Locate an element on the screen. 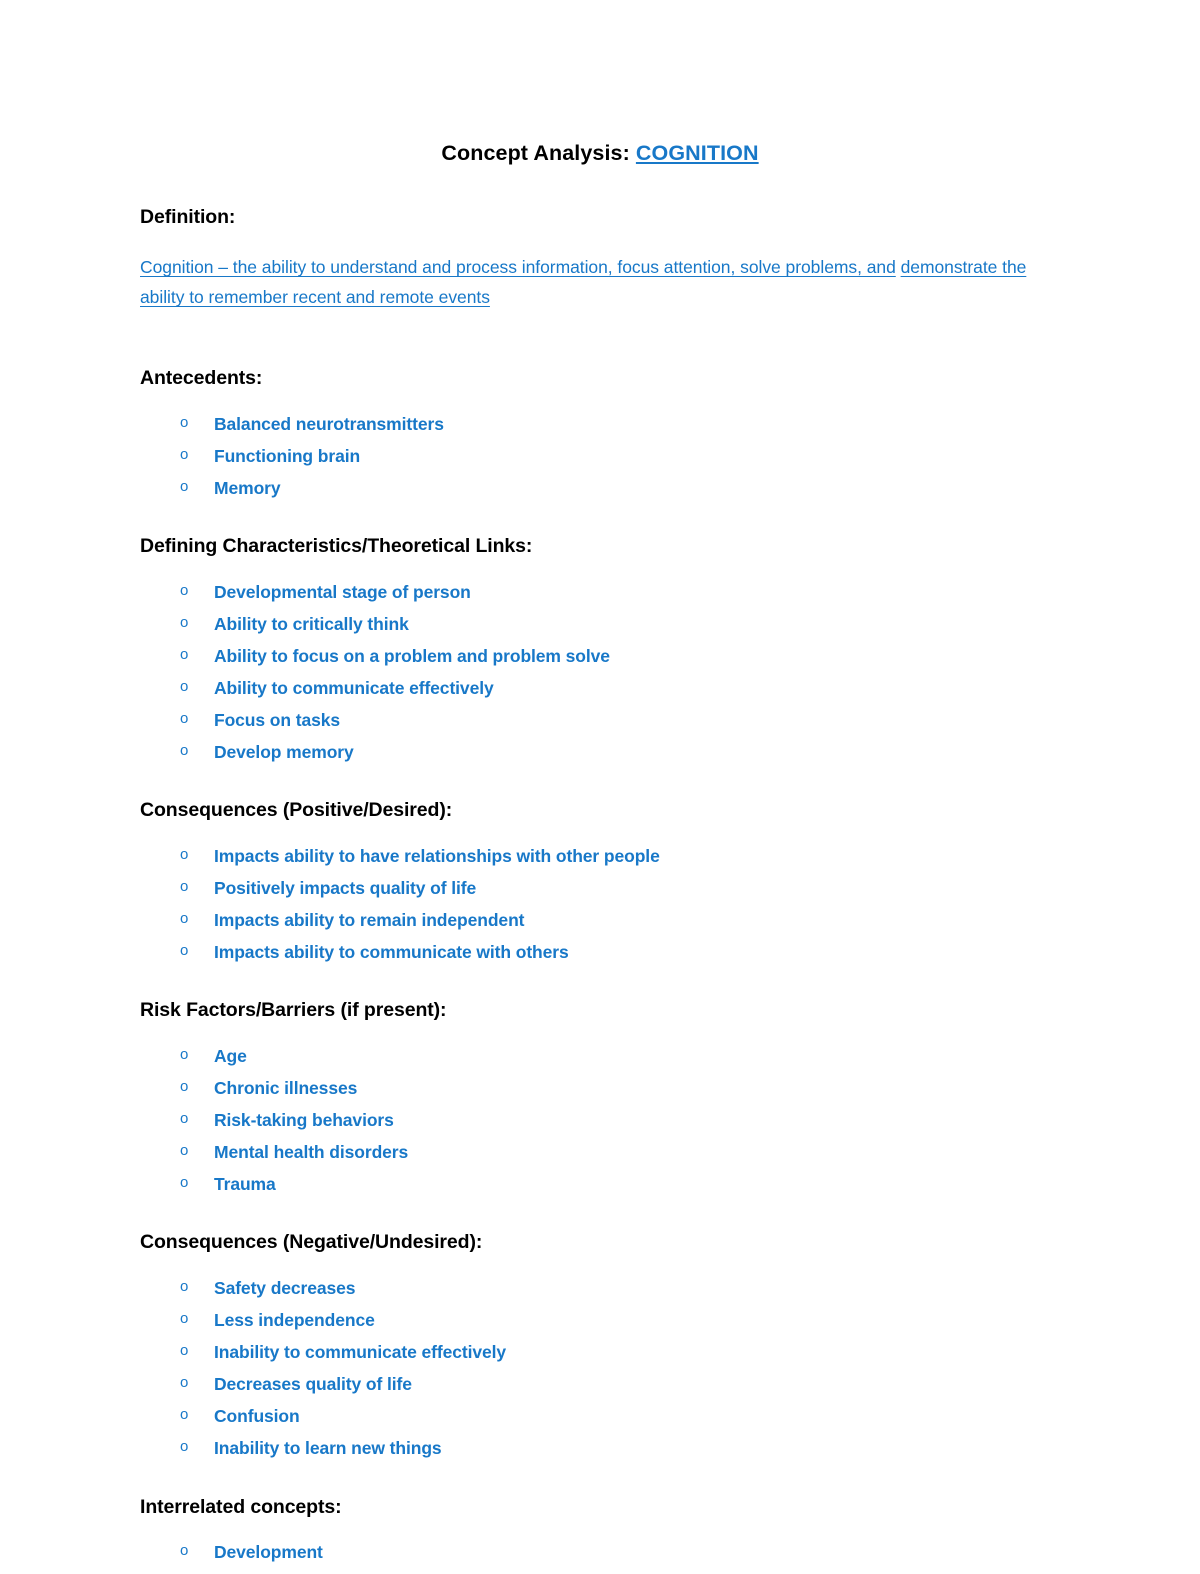 This screenshot has width=1200, height=1574. list-item: o Develop memory is located at coordinates (600, 758).